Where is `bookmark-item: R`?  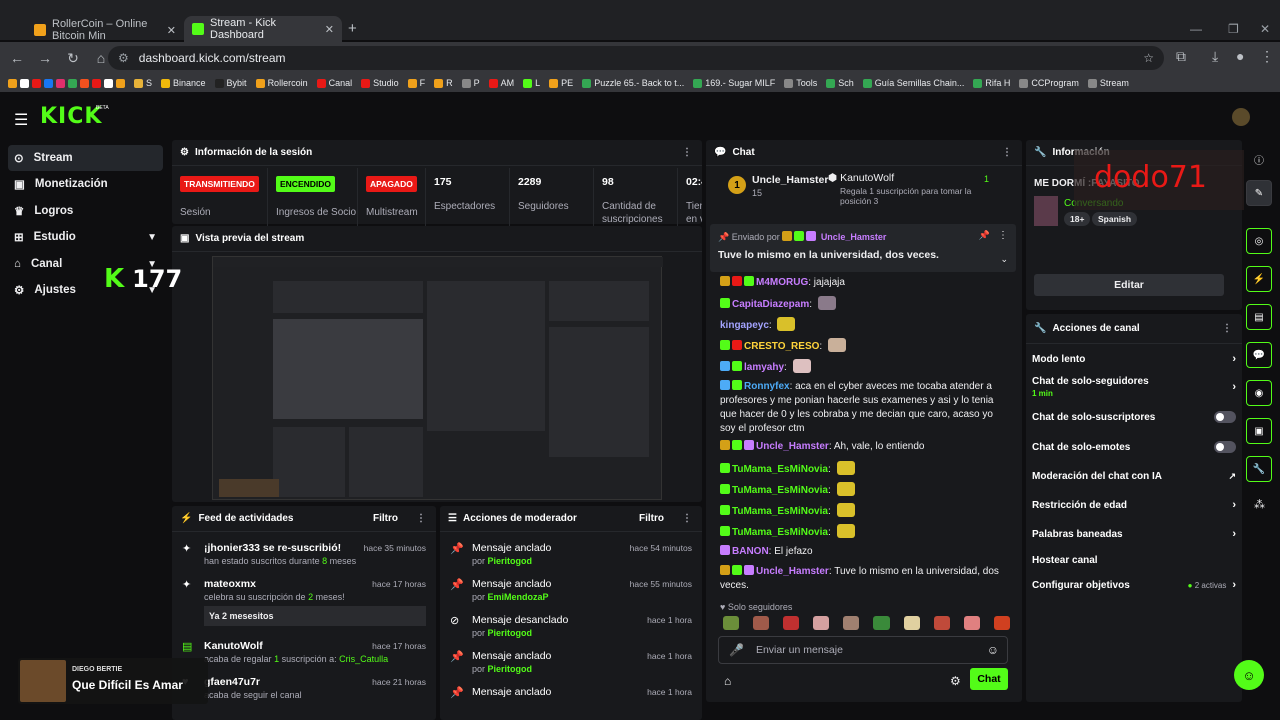 bookmark-item: R is located at coordinates (443, 83).